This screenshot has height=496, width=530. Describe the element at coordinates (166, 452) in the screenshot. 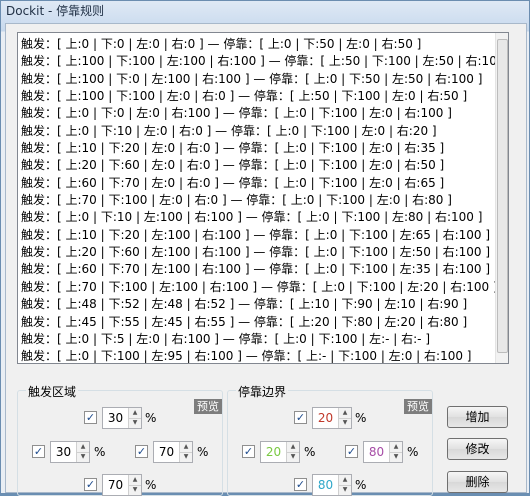

I see `trigger-right-value: 70` at that location.